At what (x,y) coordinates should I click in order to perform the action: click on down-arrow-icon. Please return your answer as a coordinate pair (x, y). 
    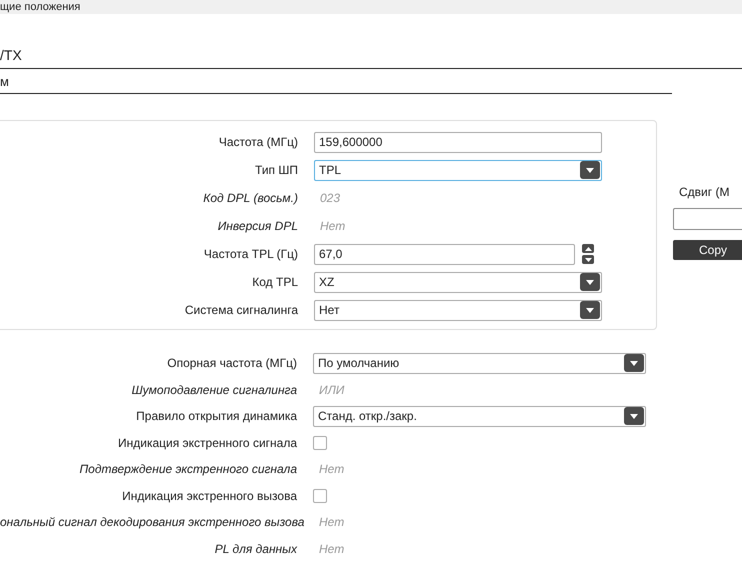
    Looking at the image, I should click on (588, 260).